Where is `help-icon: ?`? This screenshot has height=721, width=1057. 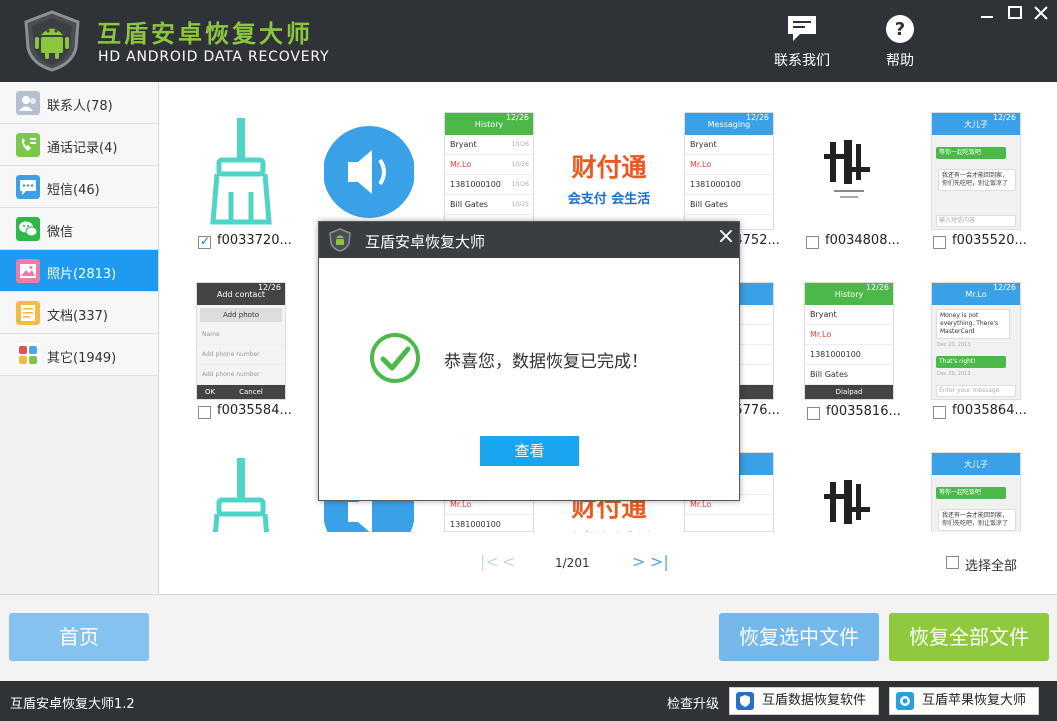 help-icon: ? is located at coordinates (900, 29).